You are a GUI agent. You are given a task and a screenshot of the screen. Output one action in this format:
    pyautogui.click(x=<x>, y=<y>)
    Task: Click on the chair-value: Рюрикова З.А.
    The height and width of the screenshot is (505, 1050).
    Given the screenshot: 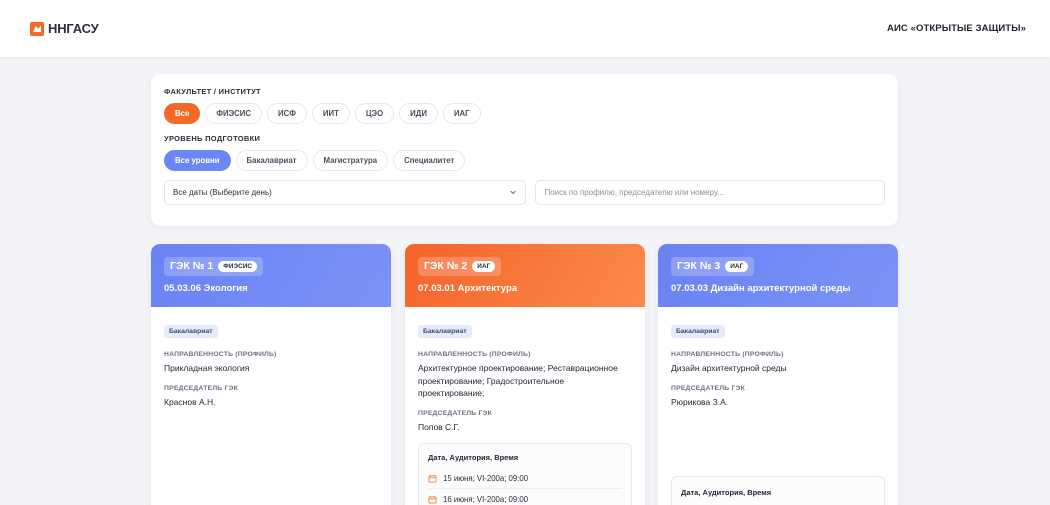 What is the action you would take?
    pyautogui.click(x=700, y=401)
    